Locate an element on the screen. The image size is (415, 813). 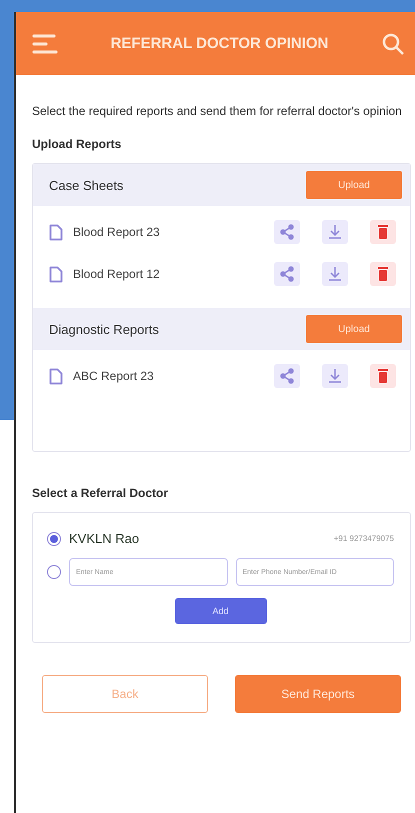
section-title: Case Sheets is located at coordinates (86, 185).